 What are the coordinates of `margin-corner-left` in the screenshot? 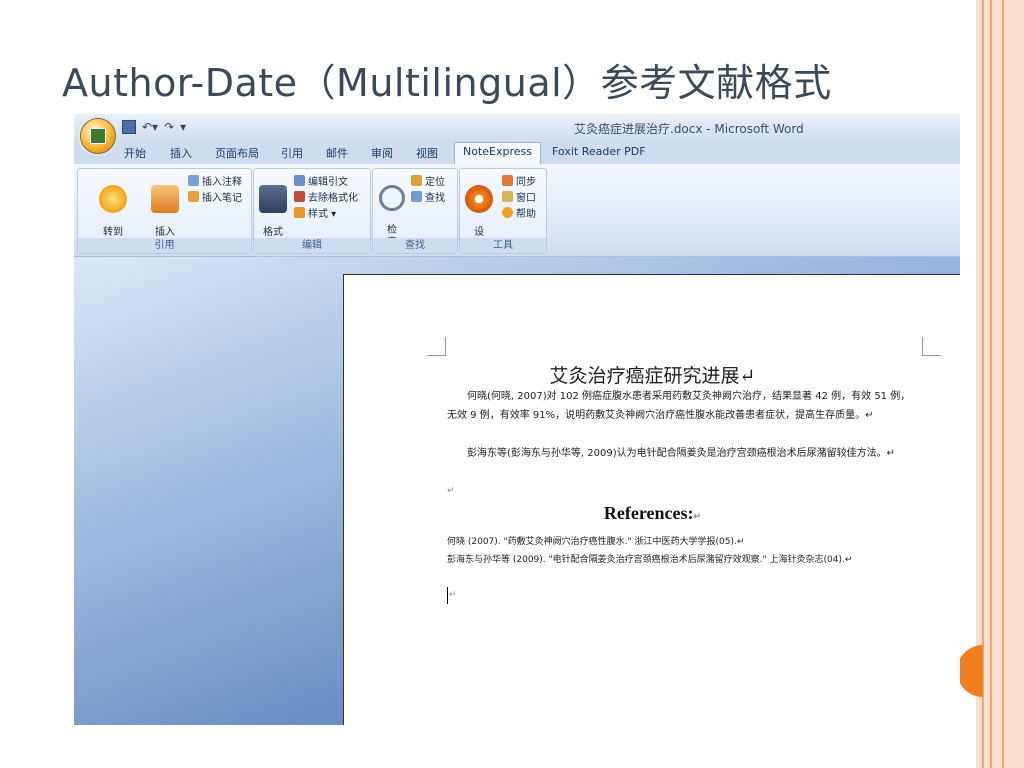 It's located at (436, 346).